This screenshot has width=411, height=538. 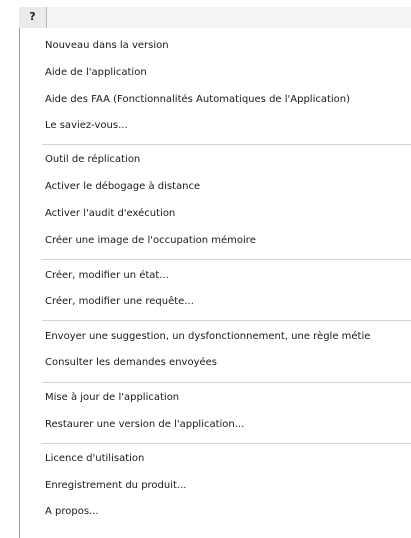 What do you see at coordinates (228, 398) in the screenshot?
I see `menu-item-mise-a-jour: Mise à jour de l'application` at bounding box center [228, 398].